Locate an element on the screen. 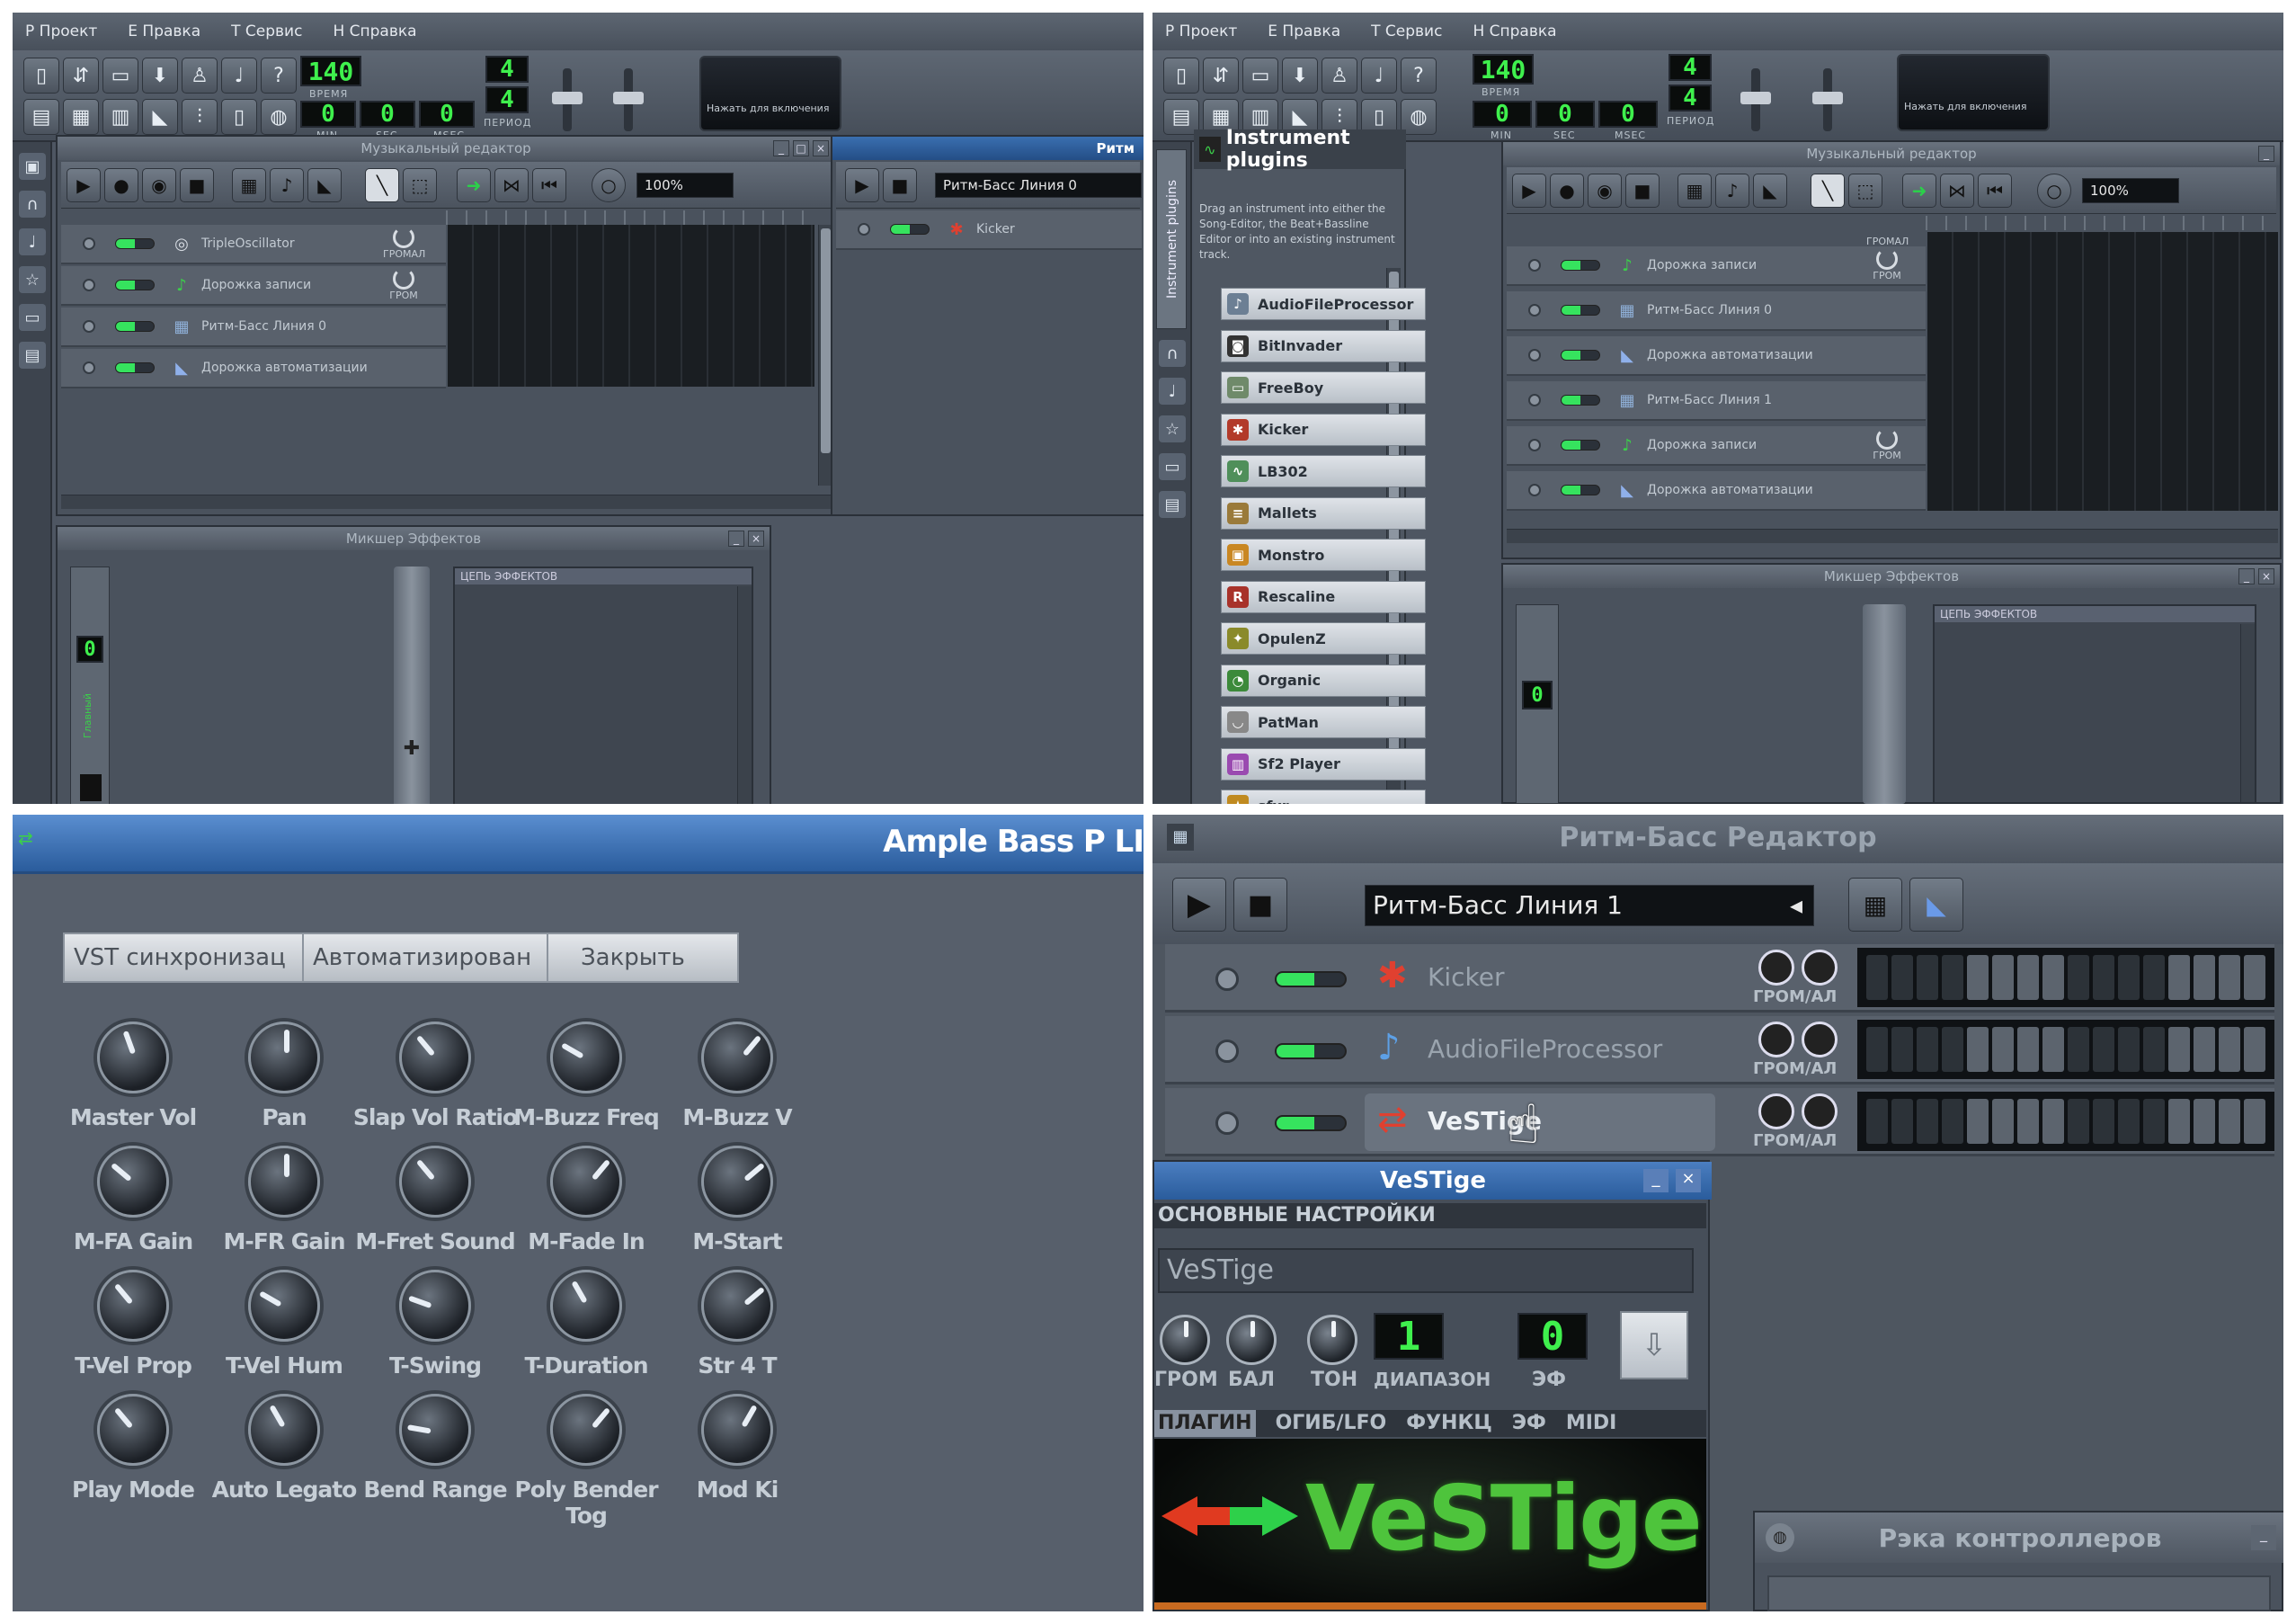 The image size is (2296, 1624). pattern-select: Ритм-Басс Линия 0 is located at coordinates (1038, 185).